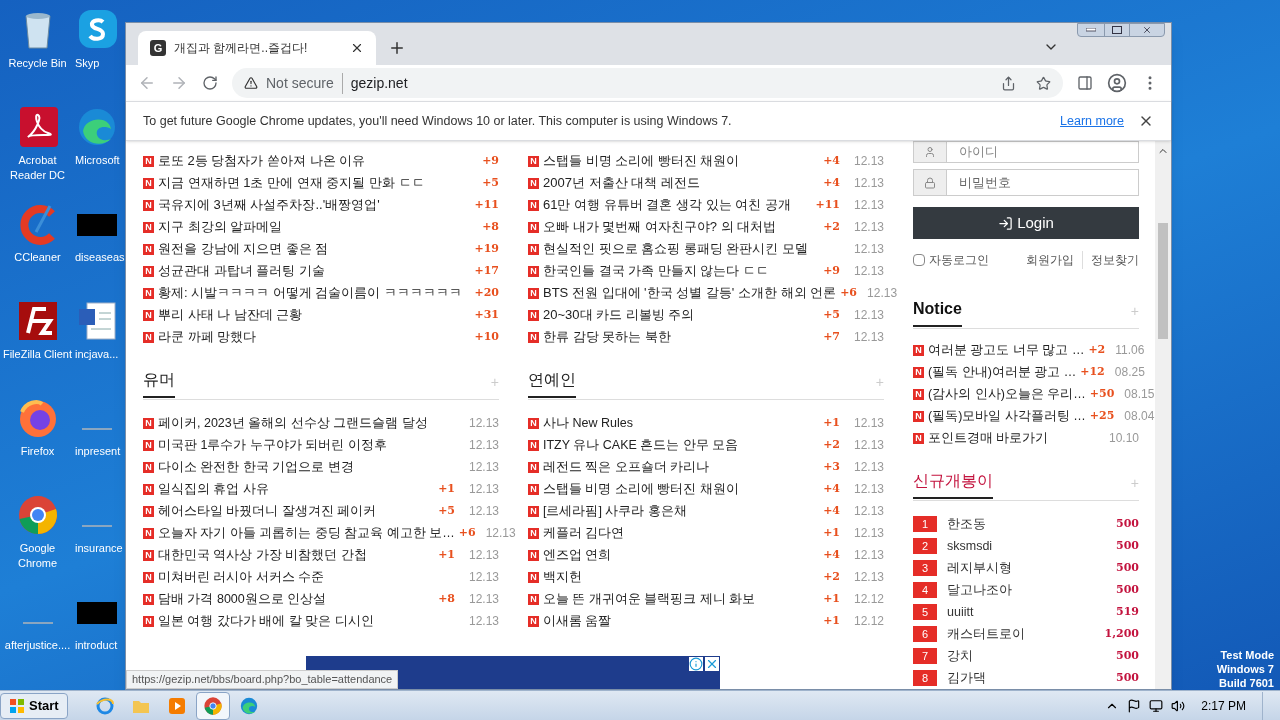 This screenshot has width=1280, height=720. What do you see at coordinates (1163, 415) in the screenshot?
I see `scrollbar` at bounding box center [1163, 415].